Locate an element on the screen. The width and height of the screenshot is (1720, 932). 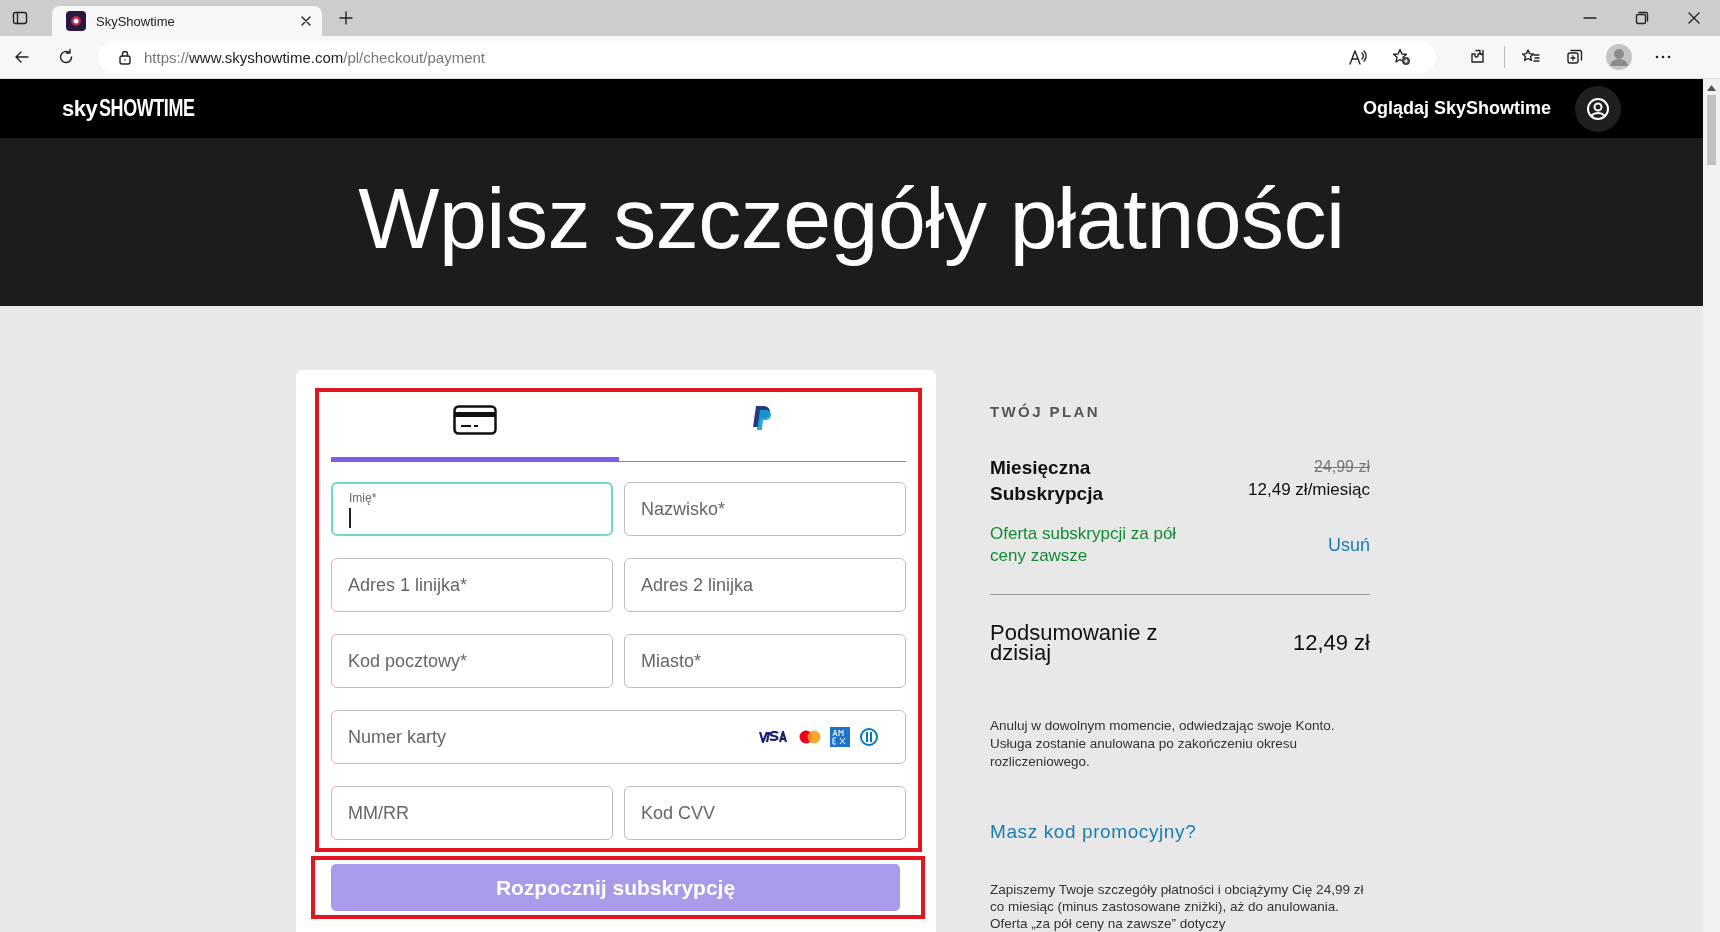
input-field: Kod CVV is located at coordinates (765, 813).